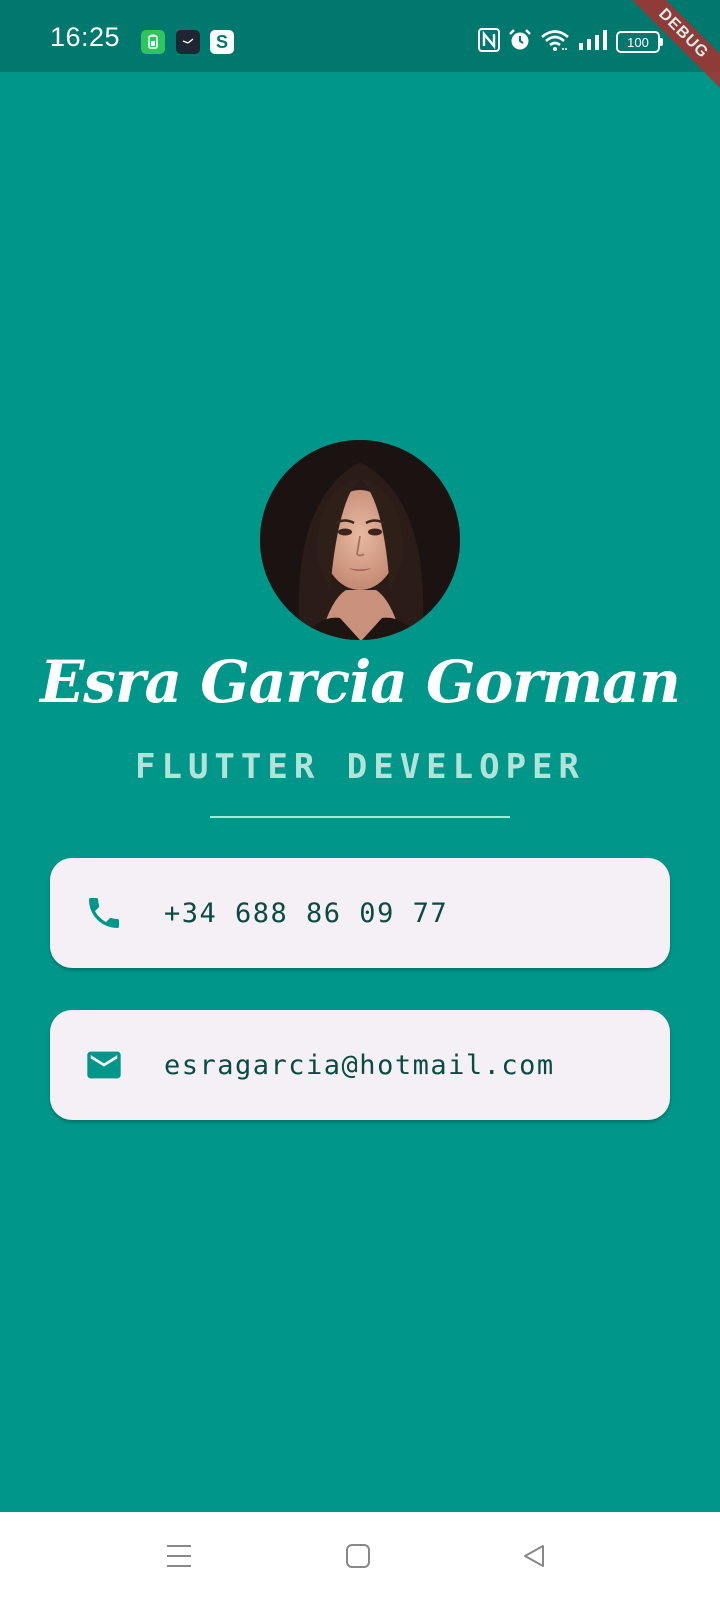  What do you see at coordinates (489, 42) in the screenshot?
I see `nfc-icon` at bounding box center [489, 42].